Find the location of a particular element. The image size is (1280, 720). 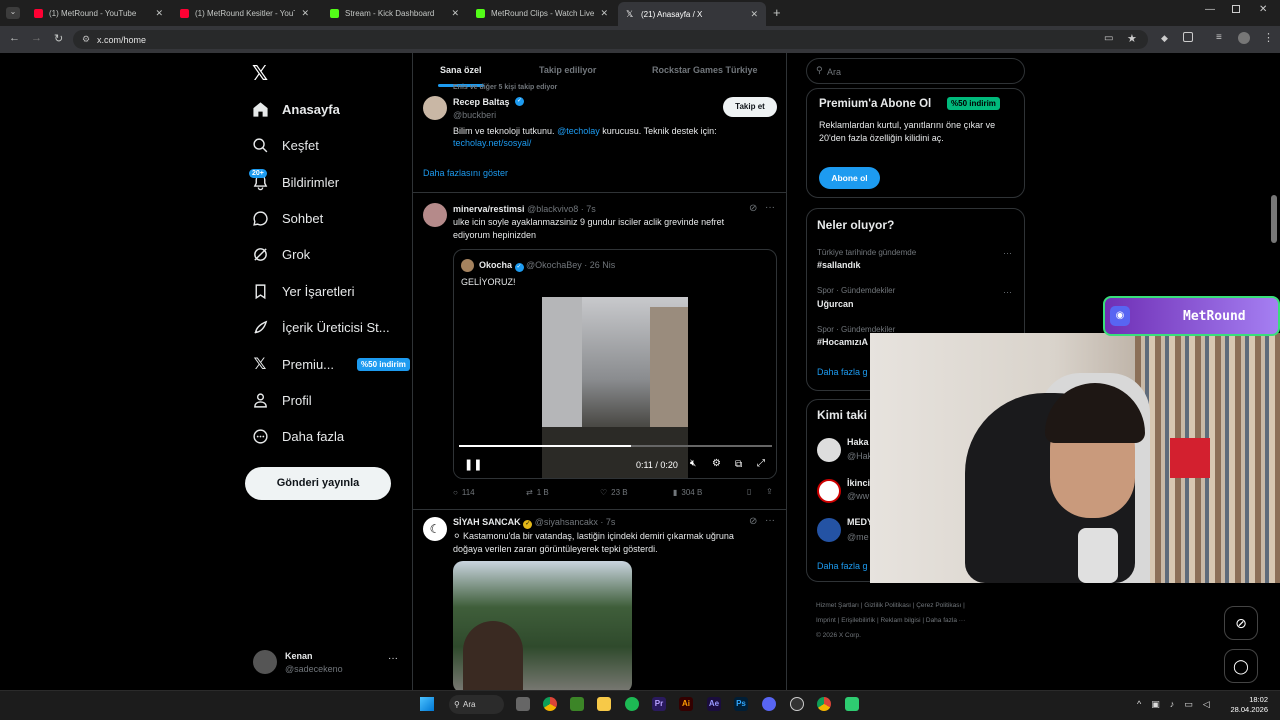

premiere-icon: Pr is located at coordinates (659, 704).